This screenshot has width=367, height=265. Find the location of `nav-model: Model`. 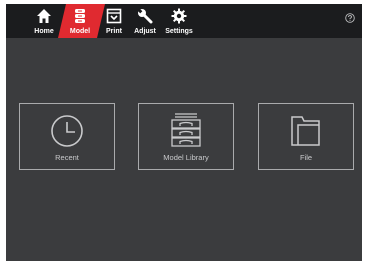

nav-model: Model is located at coordinates (80, 21).